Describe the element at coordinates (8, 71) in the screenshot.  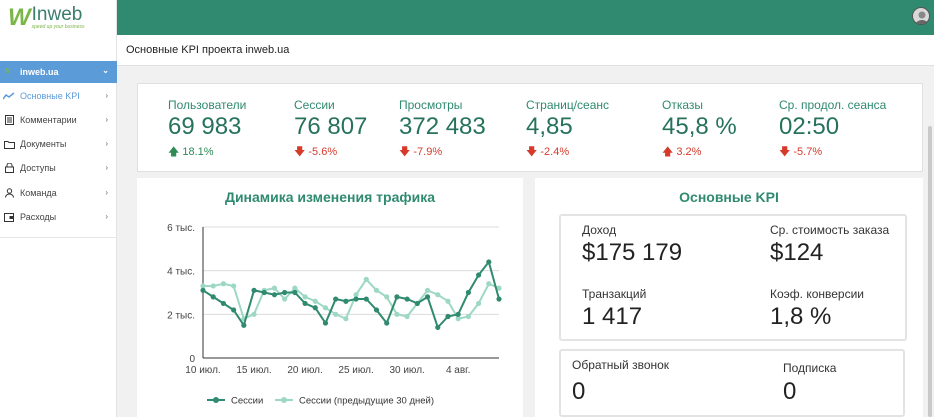
I see `project-logo-icon: N` at that location.